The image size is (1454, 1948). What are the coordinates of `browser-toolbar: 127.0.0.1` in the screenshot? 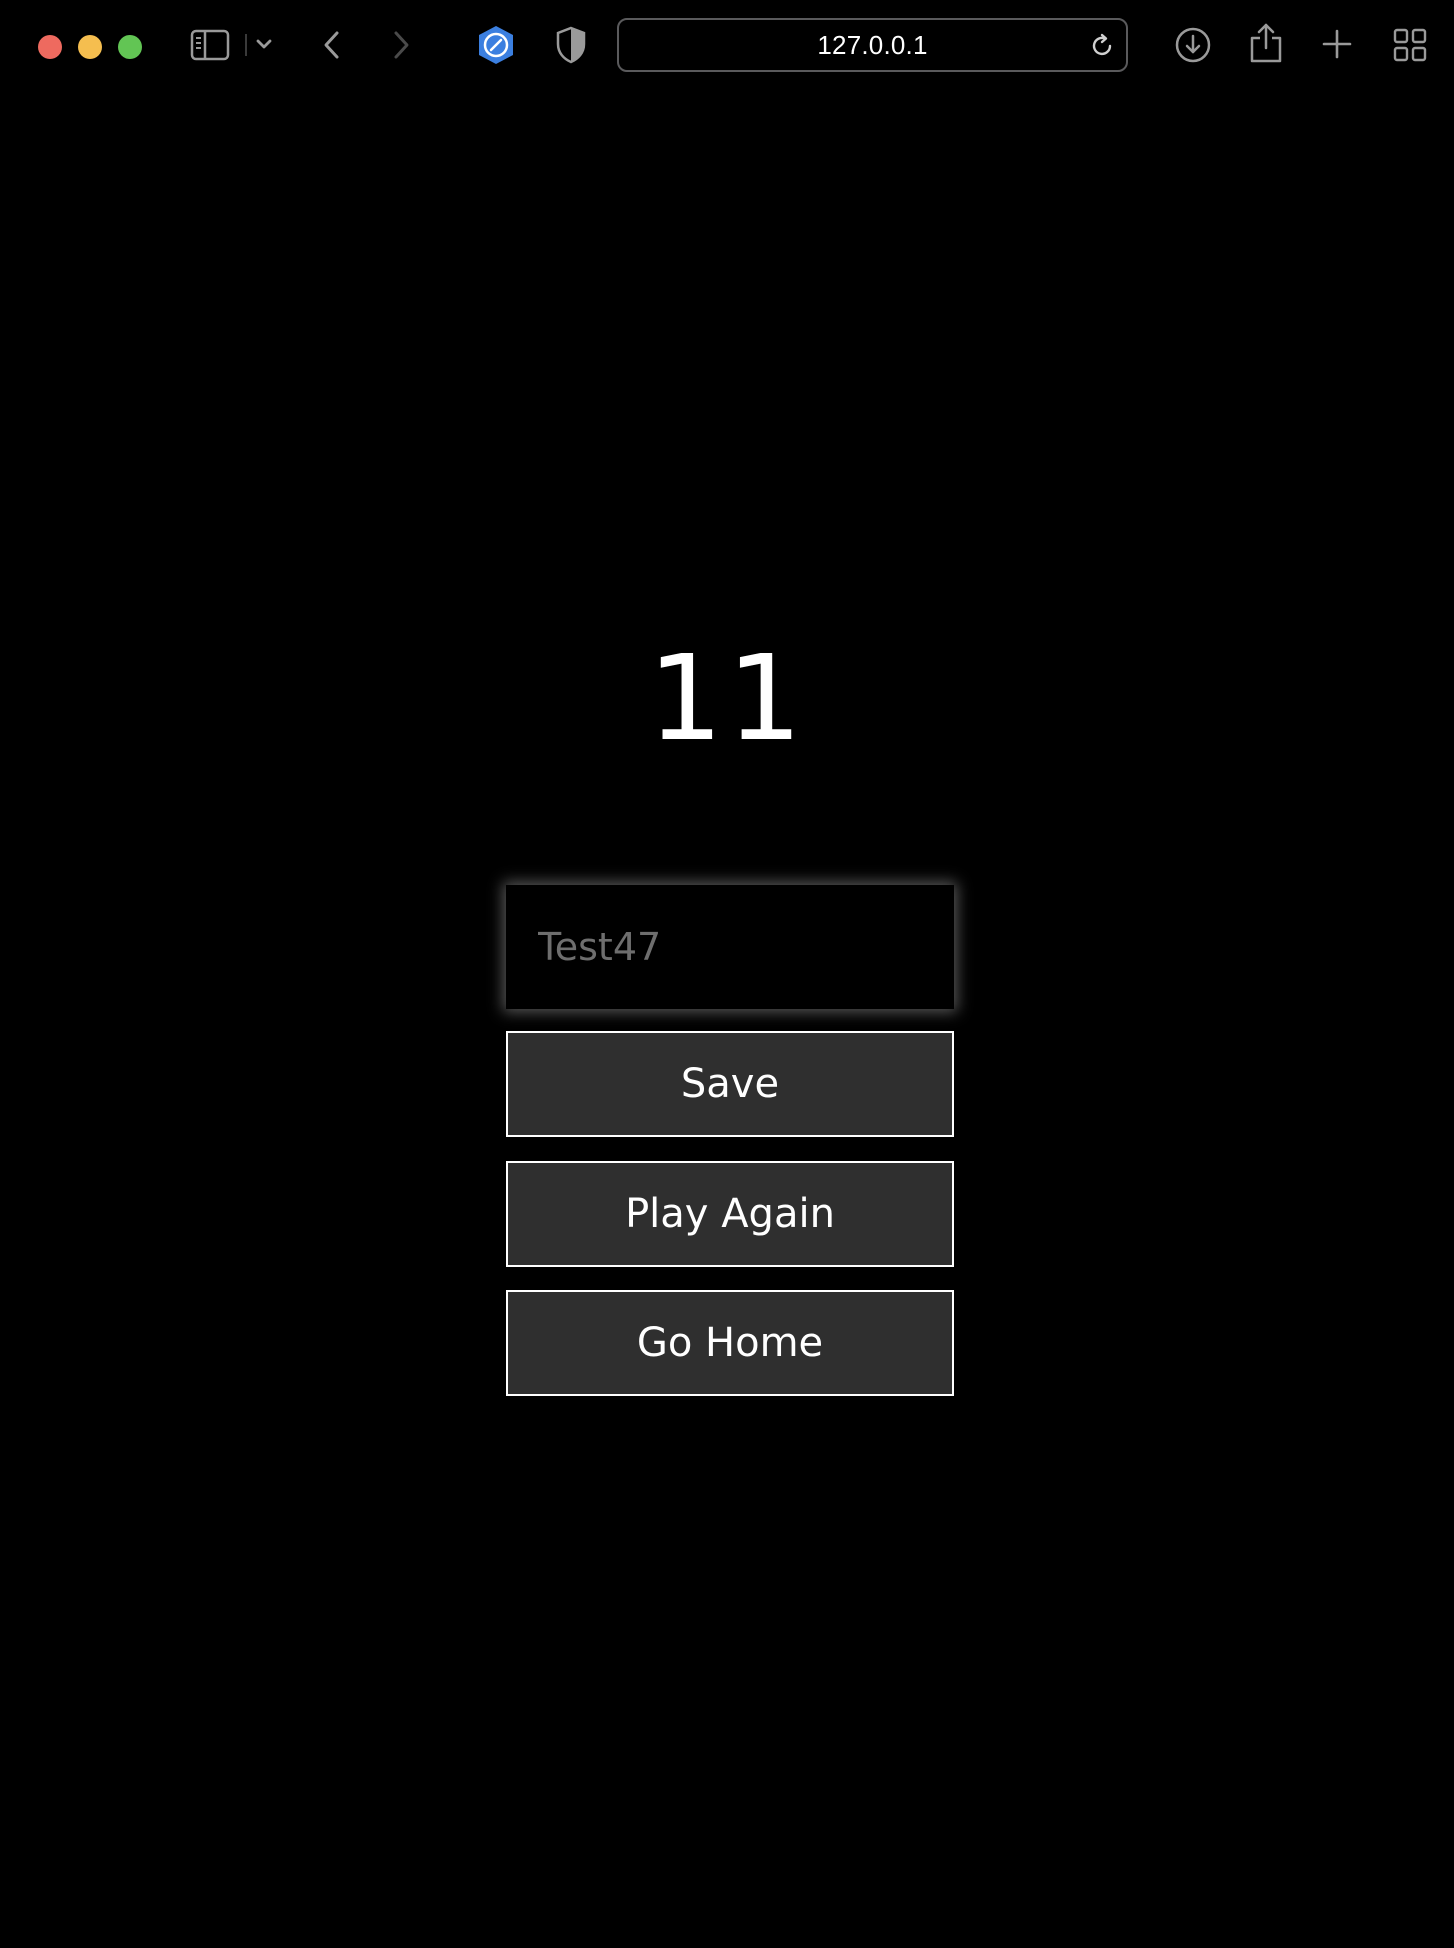 It's located at (727, 46).